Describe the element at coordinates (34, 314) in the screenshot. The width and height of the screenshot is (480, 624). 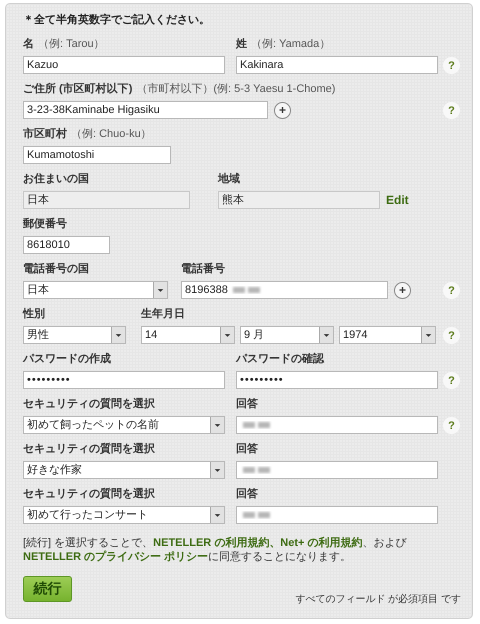
I see `field-label: 性別` at that location.